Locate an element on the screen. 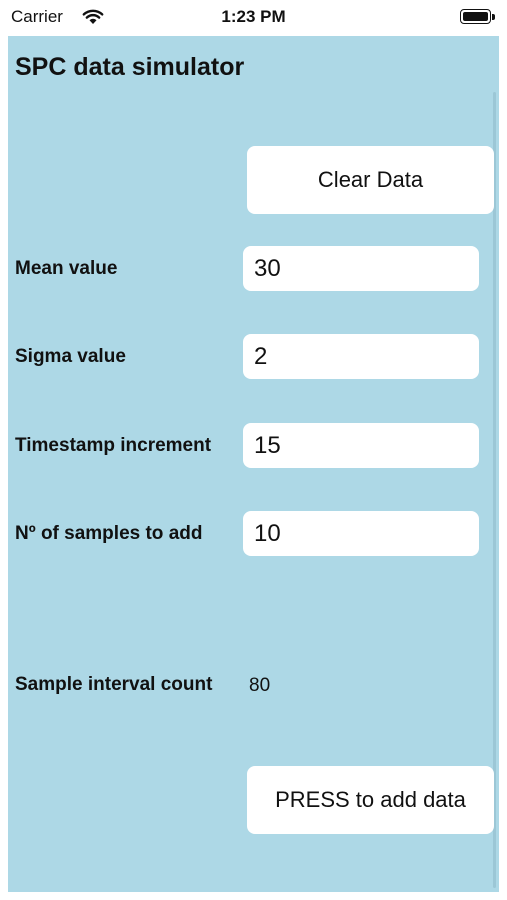 The height and width of the screenshot is (900, 507). page-title: SPC data simulator is located at coordinates (130, 67).